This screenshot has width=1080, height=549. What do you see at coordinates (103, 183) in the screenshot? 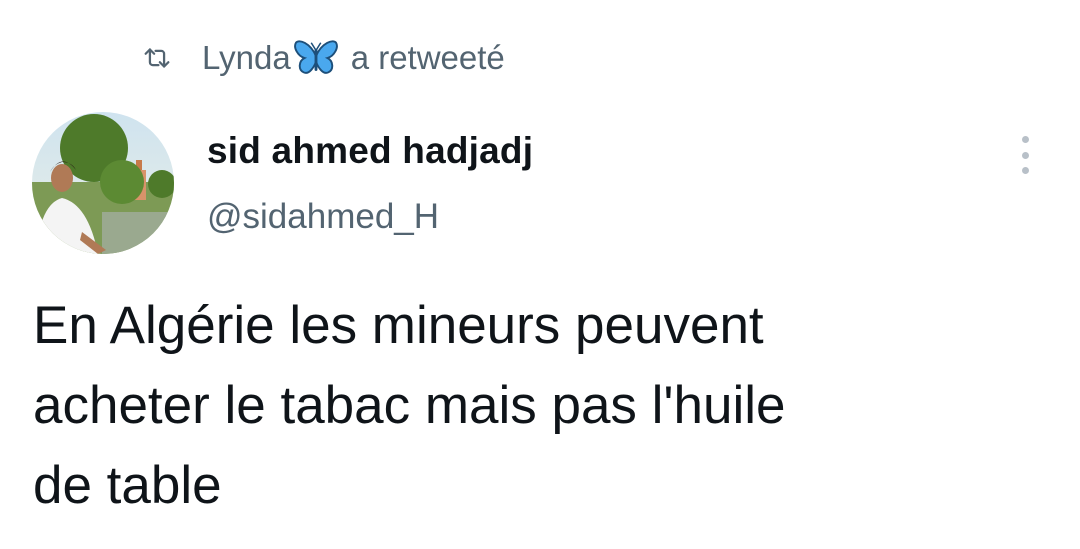
I see `avatar` at bounding box center [103, 183].